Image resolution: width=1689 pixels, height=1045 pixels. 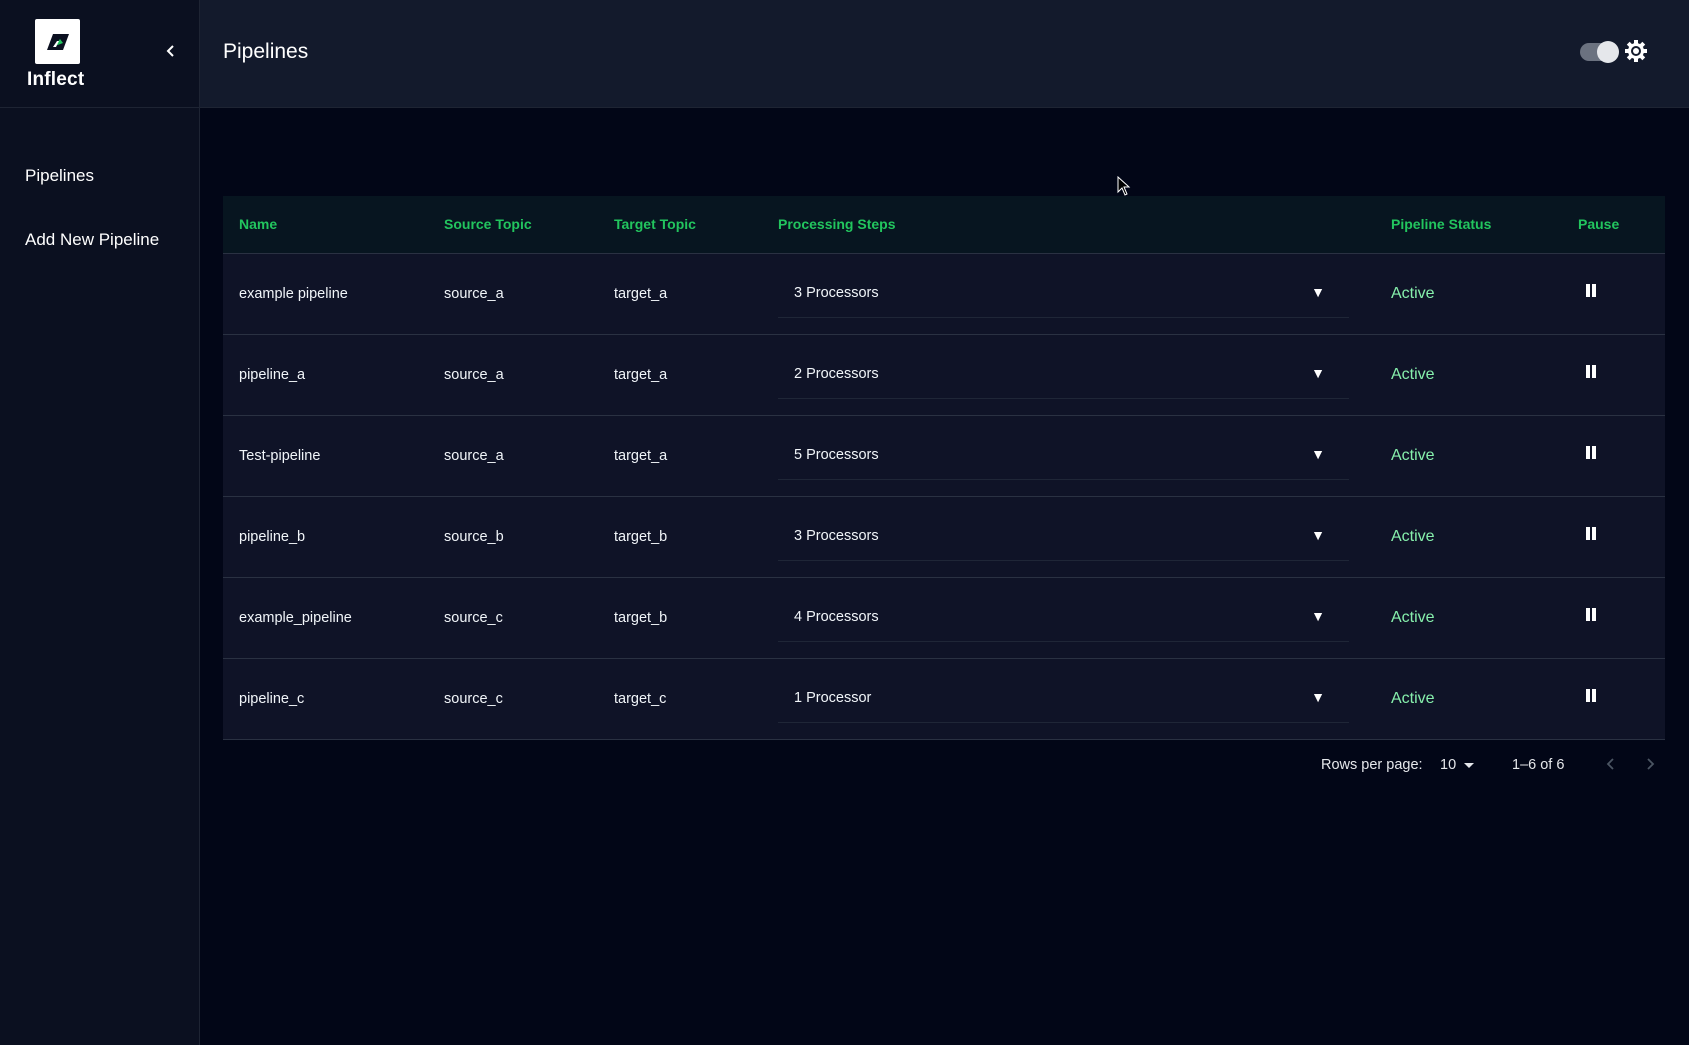 What do you see at coordinates (325, 456) in the screenshot?
I see `cell-name: Test-pipeline` at bounding box center [325, 456].